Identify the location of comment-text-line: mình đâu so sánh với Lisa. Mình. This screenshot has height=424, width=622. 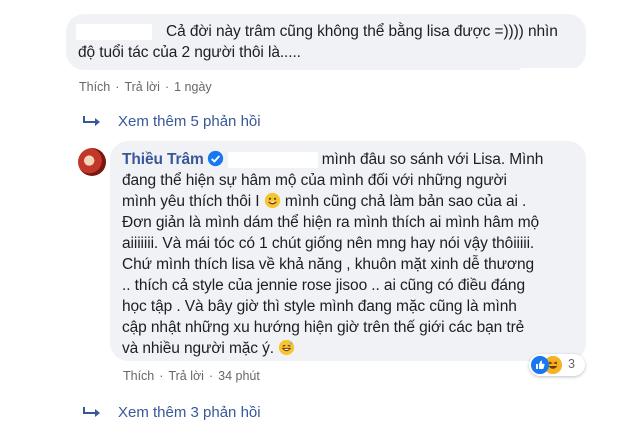
(432, 159).